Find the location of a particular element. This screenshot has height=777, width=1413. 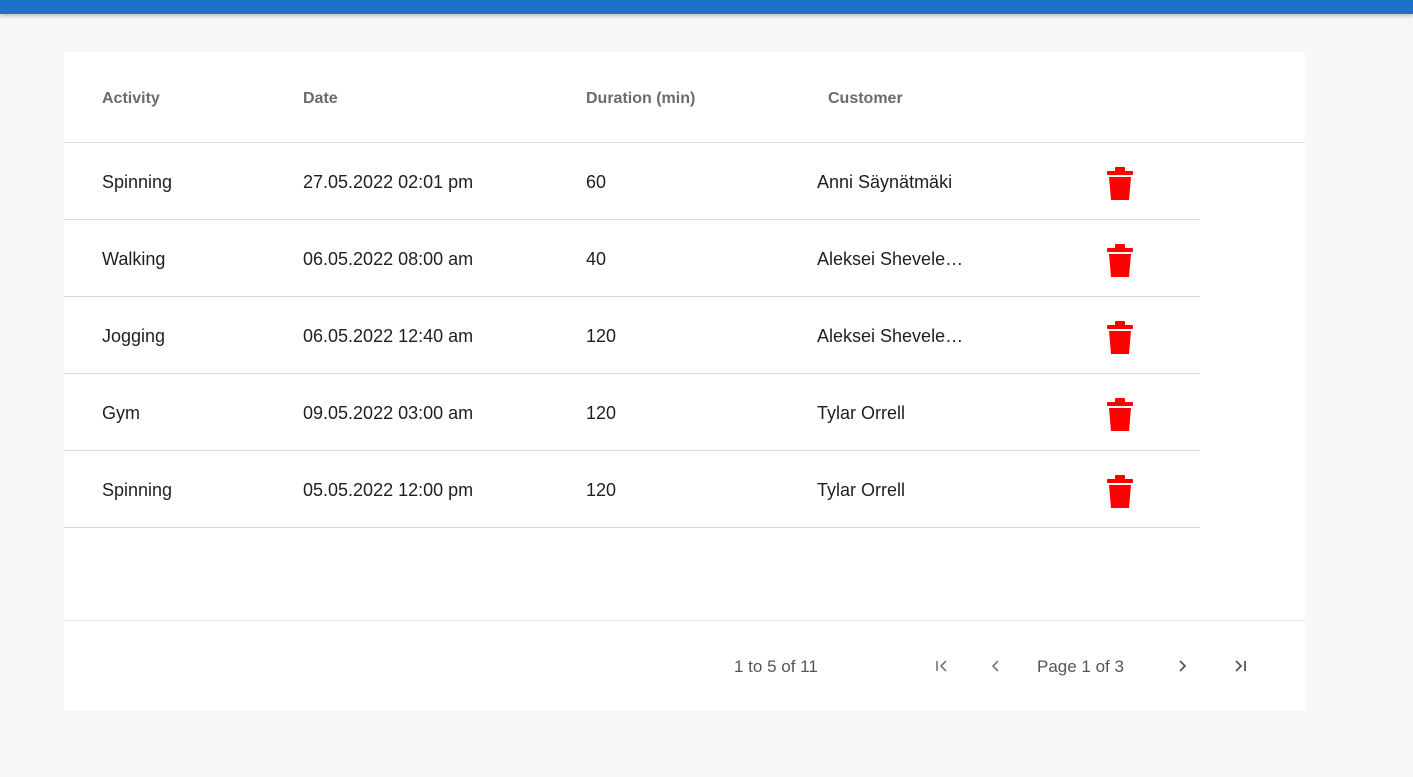

cell-date: 06.05.2022 08:00 am is located at coordinates (388, 259).